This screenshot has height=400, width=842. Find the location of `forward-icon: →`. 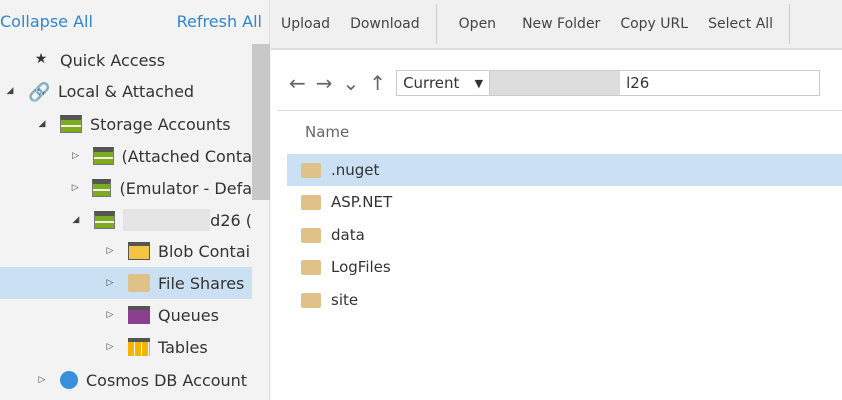

forward-icon: → is located at coordinates (324, 83).